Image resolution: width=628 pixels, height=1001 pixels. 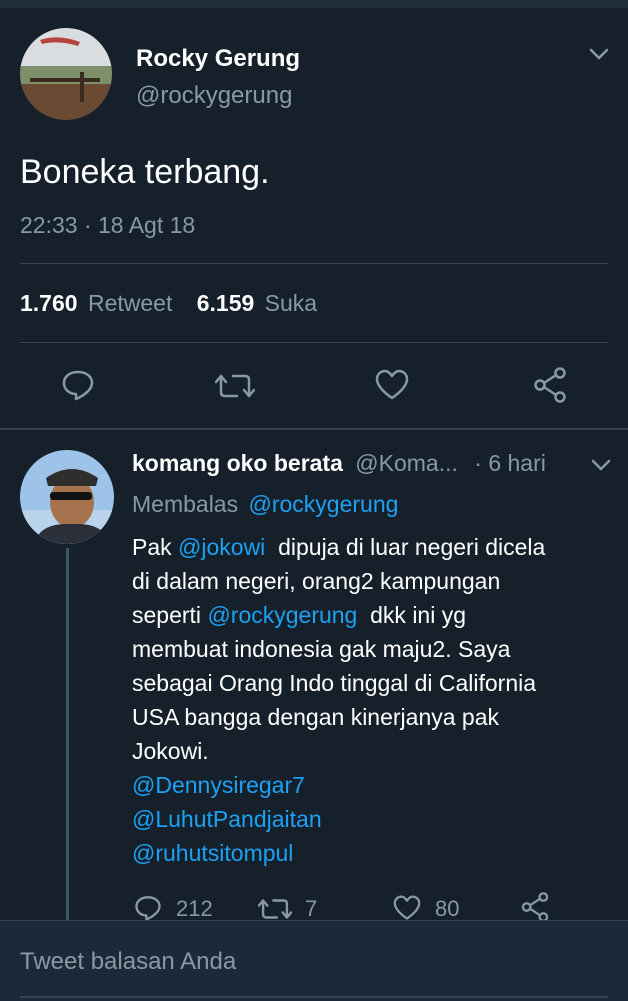 What do you see at coordinates (311, 908) in the screenshot?
I see `reply-retweet-count: 7` at bounding box center [311, 908].